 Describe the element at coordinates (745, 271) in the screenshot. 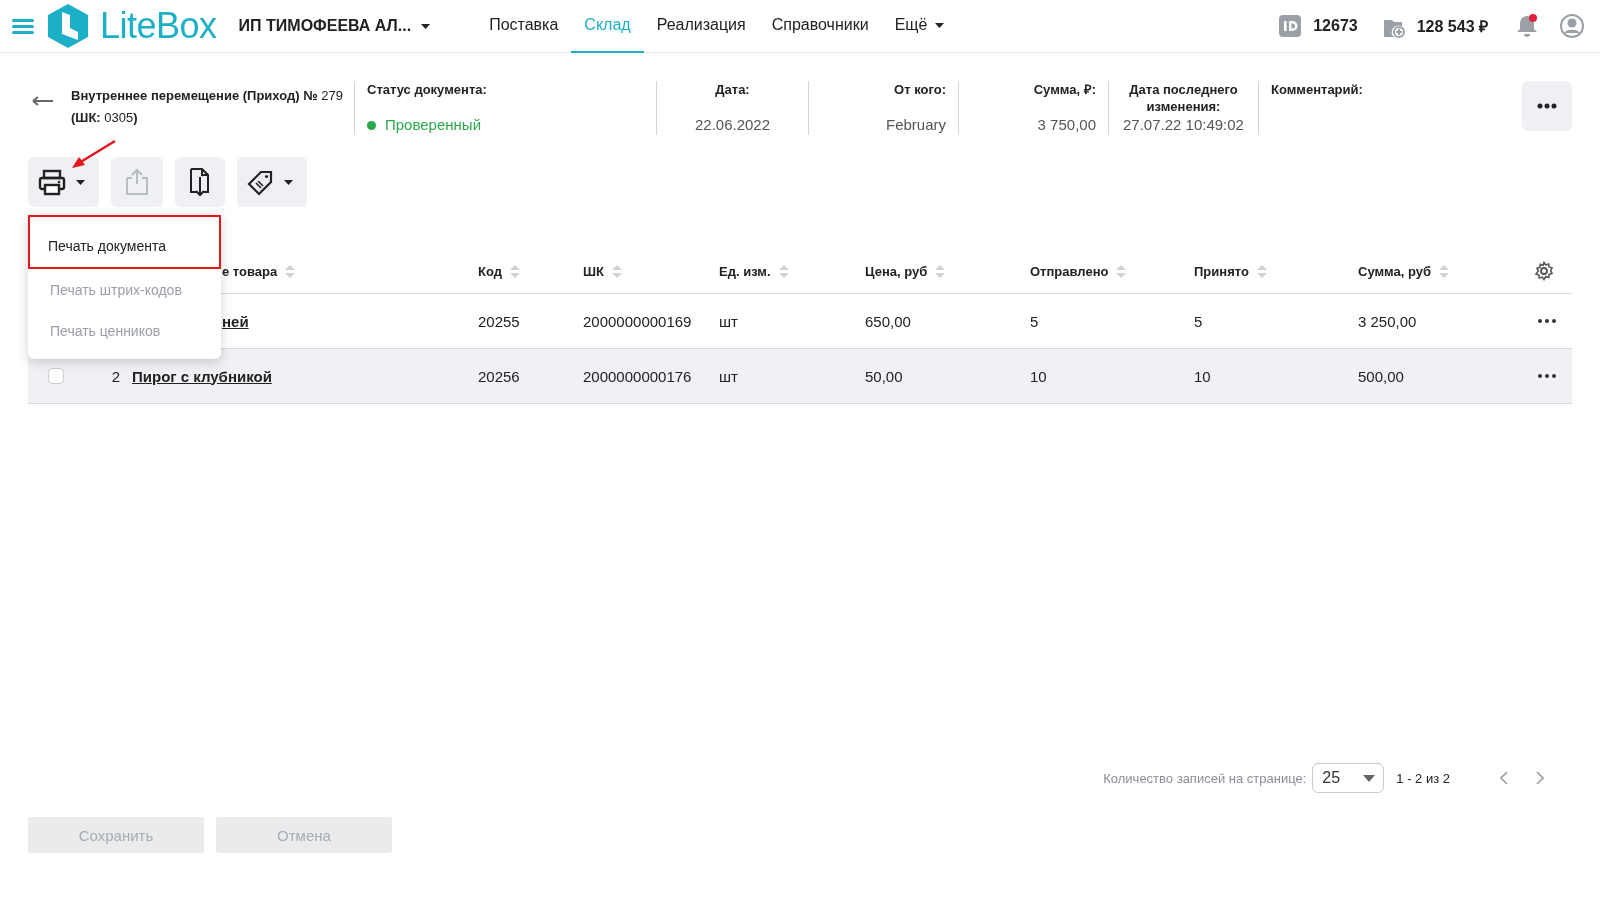

I see `column-header: Ед. изм.` at that location.